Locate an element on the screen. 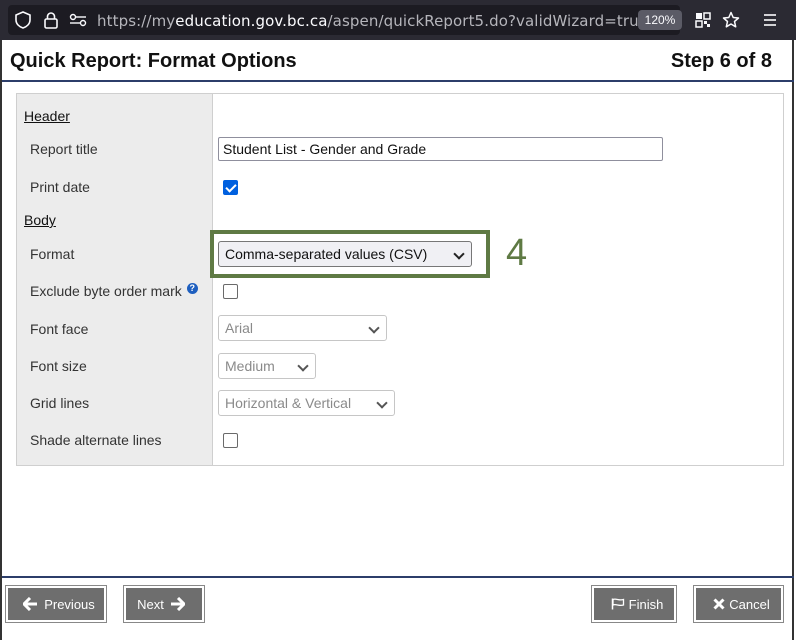 The height and width of the screenshot is (642, 796). arrow-right-icon is located at coordinates (177, 604).